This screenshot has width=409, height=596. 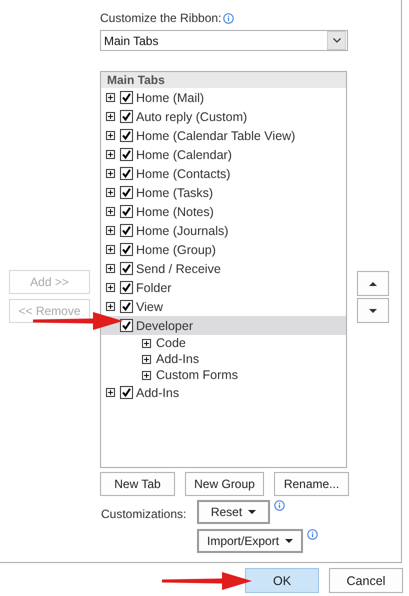 What do you see at coordinates (223, 135) in the screenshot?
I see `tree-item: Home (Calendar Table View)` at bounding box center [223, 135].